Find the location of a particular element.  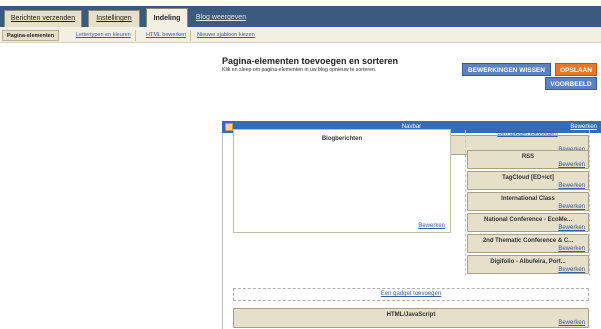

sidebar-widget-national-conference: National Conference - EcoMe... Bewerken is located at coordinates (528, 222).